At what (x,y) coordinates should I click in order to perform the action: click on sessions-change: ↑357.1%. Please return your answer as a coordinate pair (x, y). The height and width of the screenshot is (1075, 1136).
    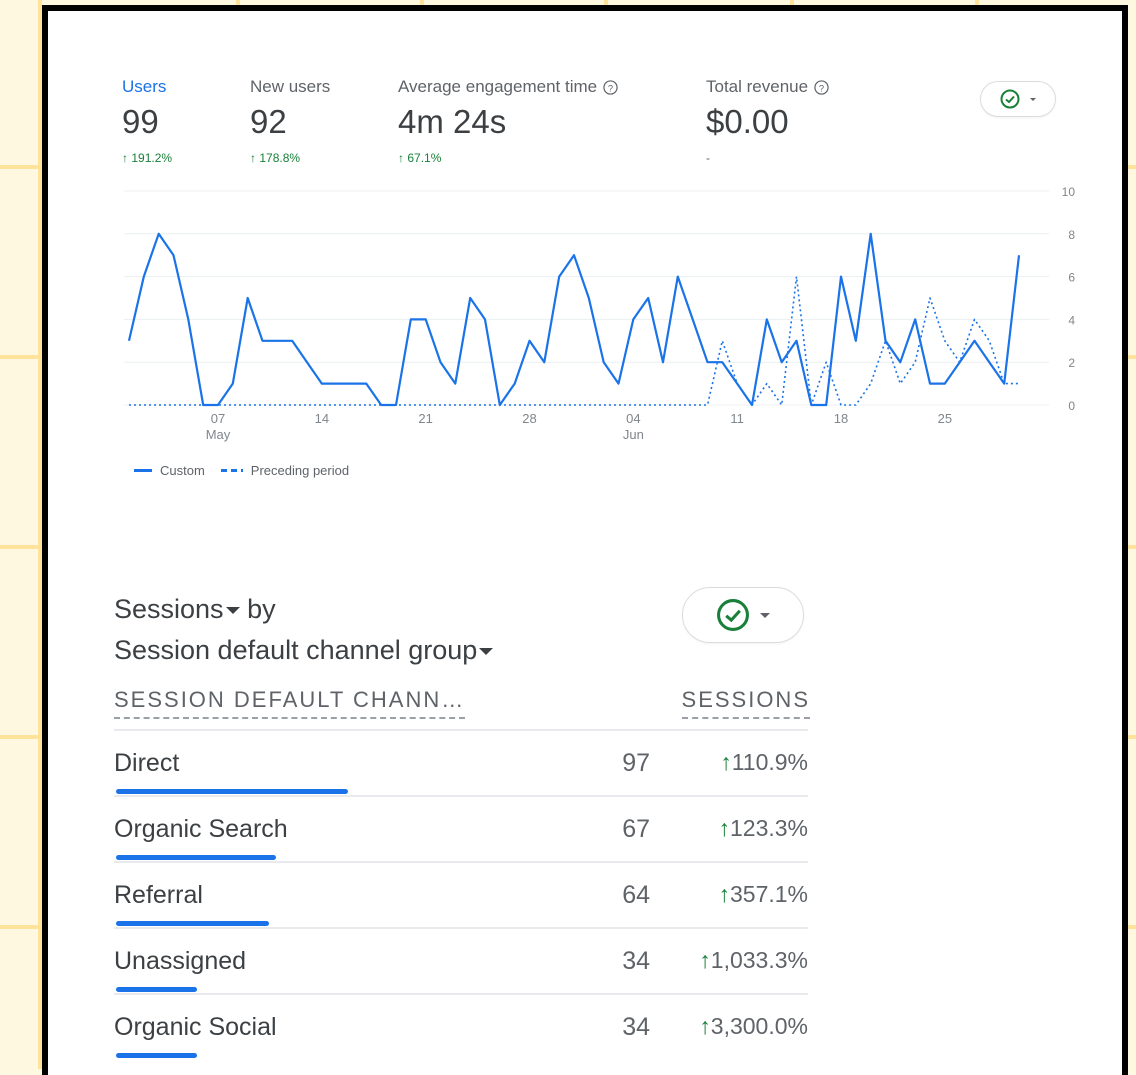
    Looking at the image, I should click on (763, 894).